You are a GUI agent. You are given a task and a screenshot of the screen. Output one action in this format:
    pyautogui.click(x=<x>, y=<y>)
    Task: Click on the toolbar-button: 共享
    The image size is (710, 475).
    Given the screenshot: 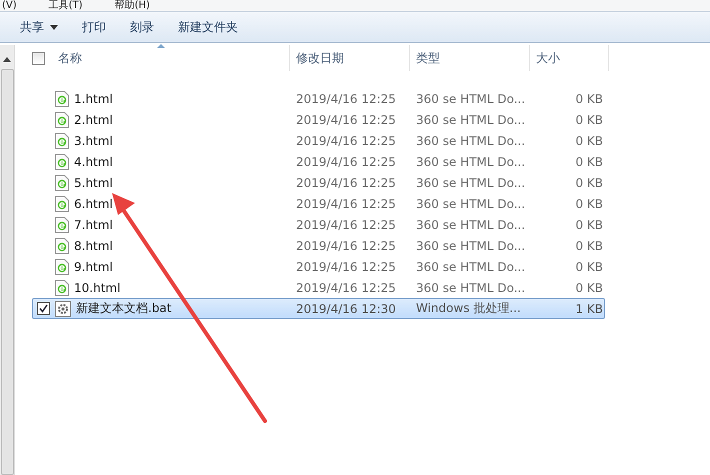 What is the action you would take?
    pyautogui.click(x=39, y=27)
    